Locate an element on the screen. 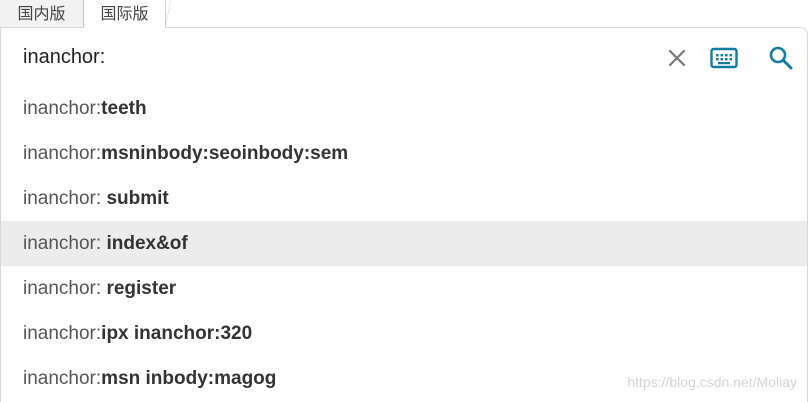 This screenshot has height=402, width=810. region-tabs: 国内版 国际版 is located at coordinates (405, 14).